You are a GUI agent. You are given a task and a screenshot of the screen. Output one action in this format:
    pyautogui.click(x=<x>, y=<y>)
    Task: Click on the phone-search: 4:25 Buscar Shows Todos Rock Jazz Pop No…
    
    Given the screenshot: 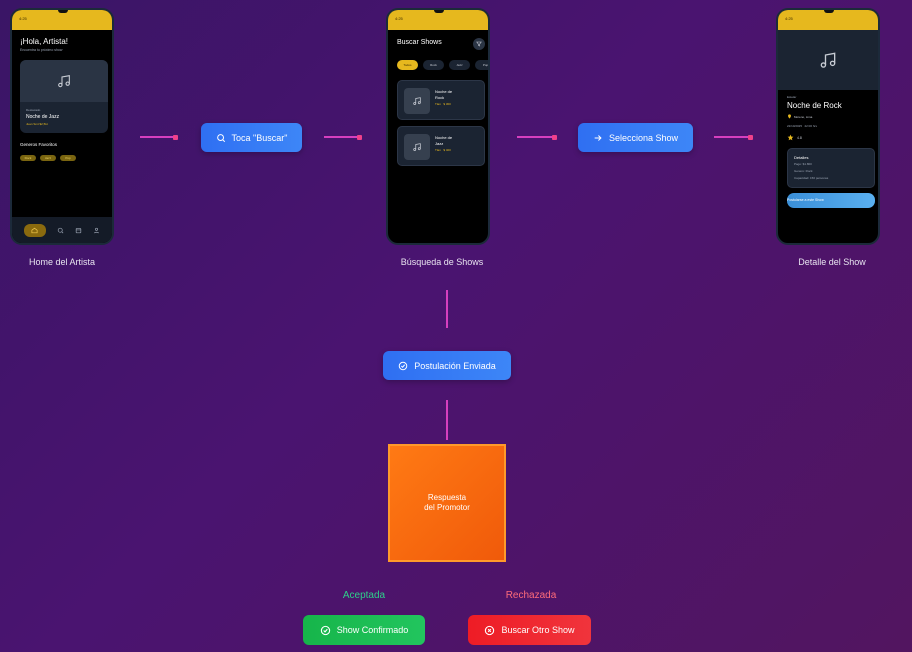 What is the action you would take?
    pyautogui.click(x=438, y=126)
    